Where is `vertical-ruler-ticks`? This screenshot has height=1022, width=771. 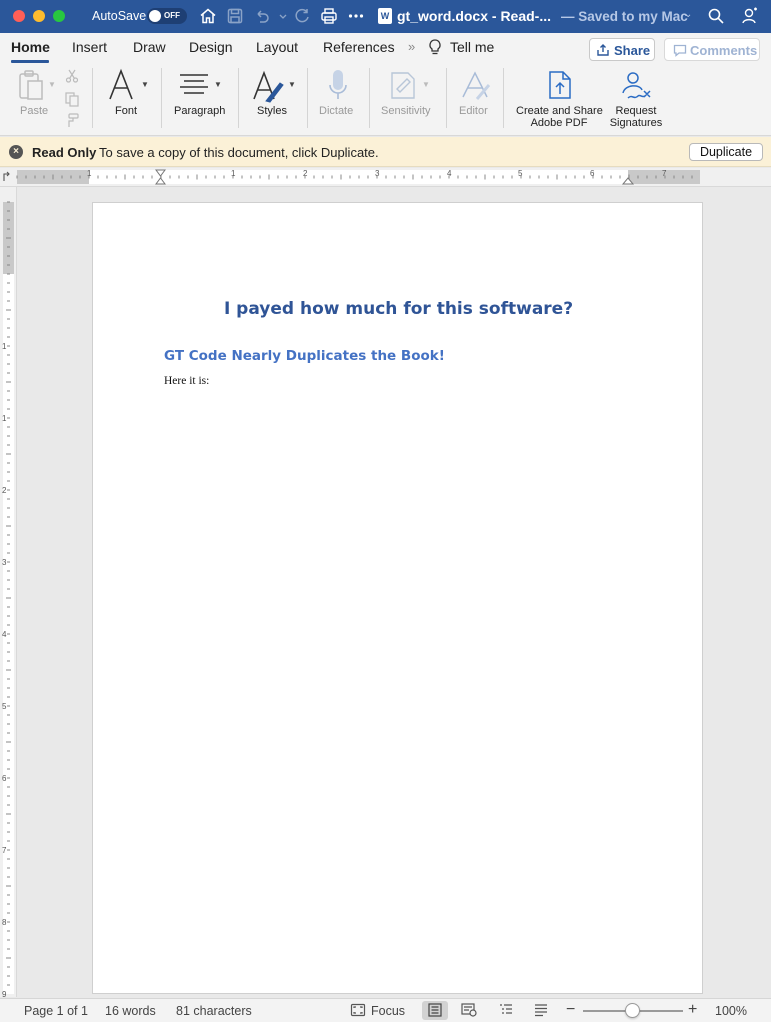
vertical-ruler-ticks is located at coordinates (8, 597).